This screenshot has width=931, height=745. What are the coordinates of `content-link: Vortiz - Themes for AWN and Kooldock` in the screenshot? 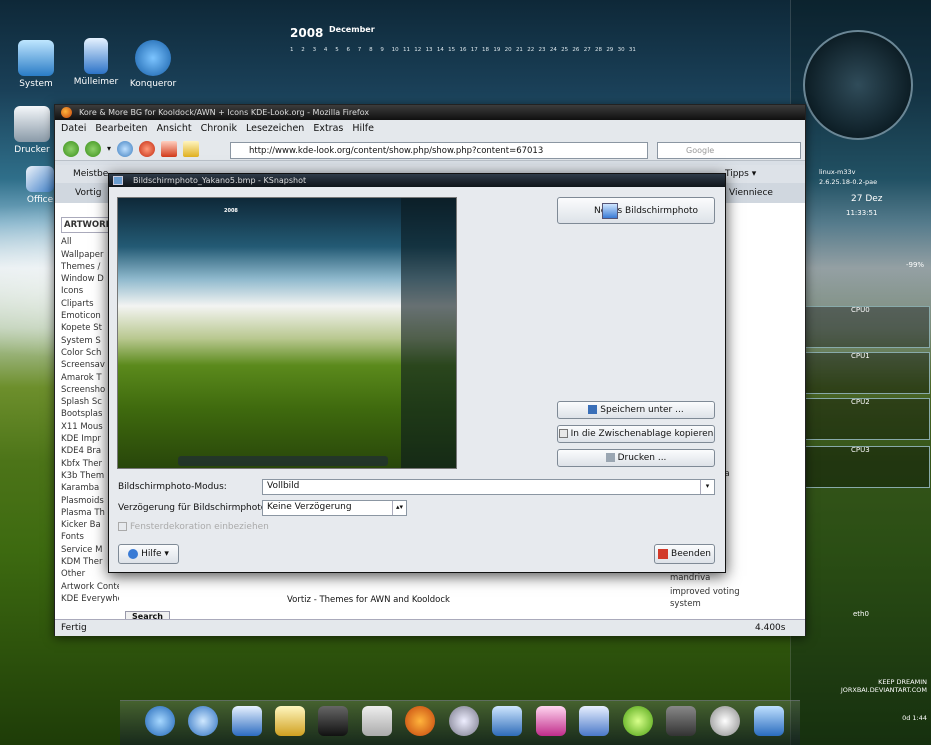 It's located at (368, 600).